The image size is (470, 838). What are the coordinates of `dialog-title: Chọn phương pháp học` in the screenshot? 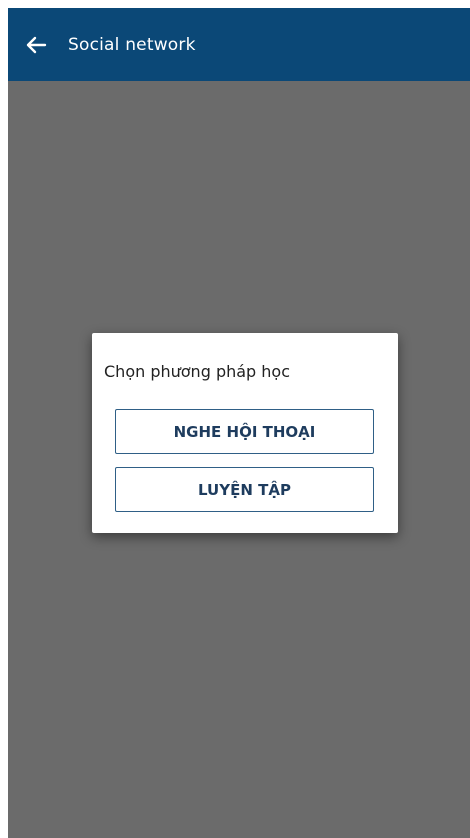 It's located at (197, 371).